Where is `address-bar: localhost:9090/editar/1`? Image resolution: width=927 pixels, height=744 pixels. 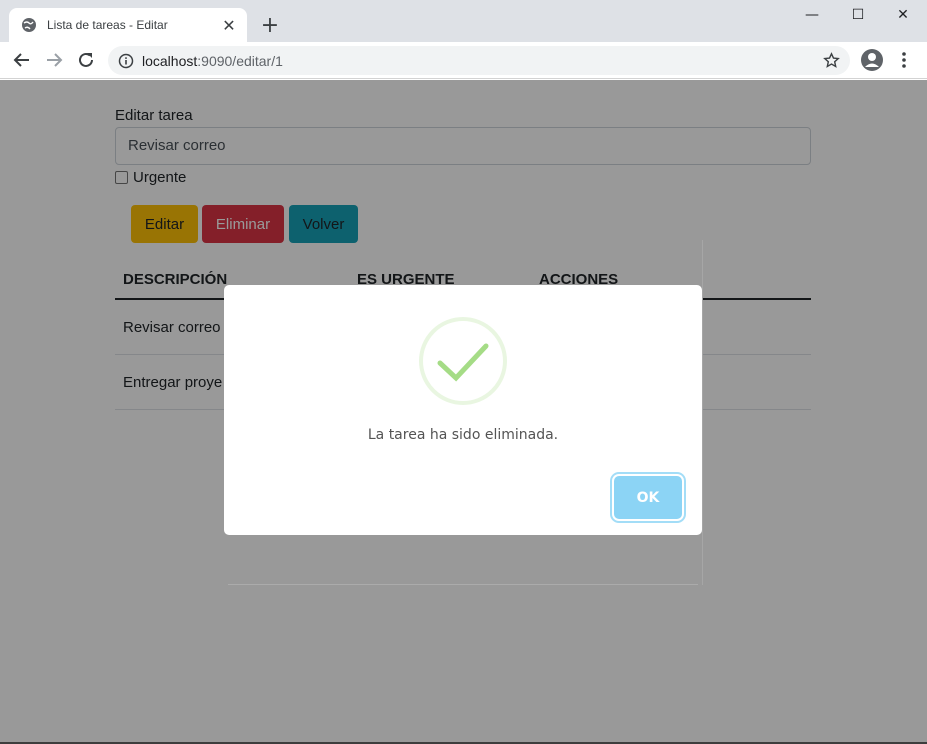 address-bar: localhost:9090/editar/1 is located at coordinates (479, 60).